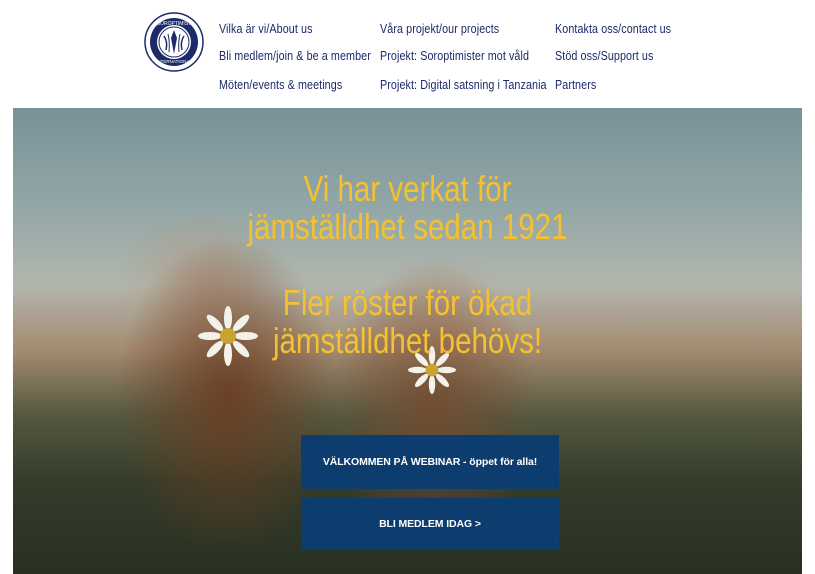  Describe the element at coordinates (174, 24) in the screenshot. I see `logo-lettering-top: SOROPTIMIST` at that location.